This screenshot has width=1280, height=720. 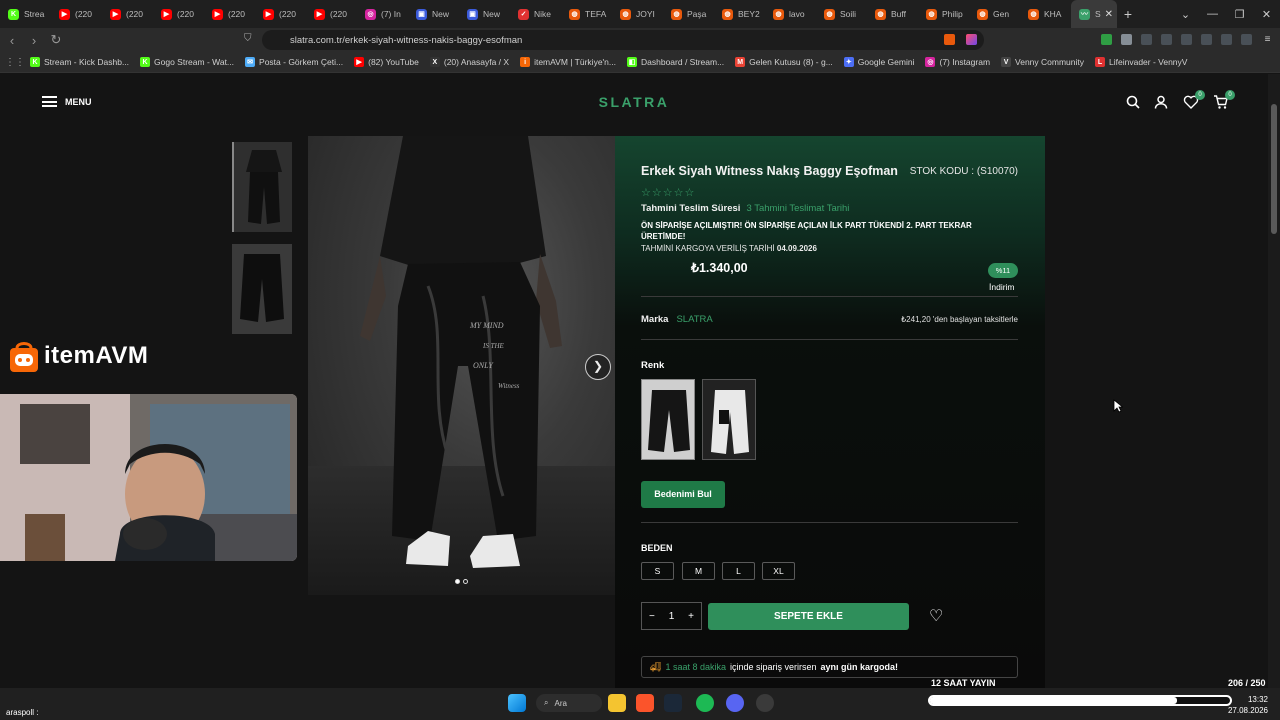 I want to click on reload-icon: ↻, so click(x=56, y=40).